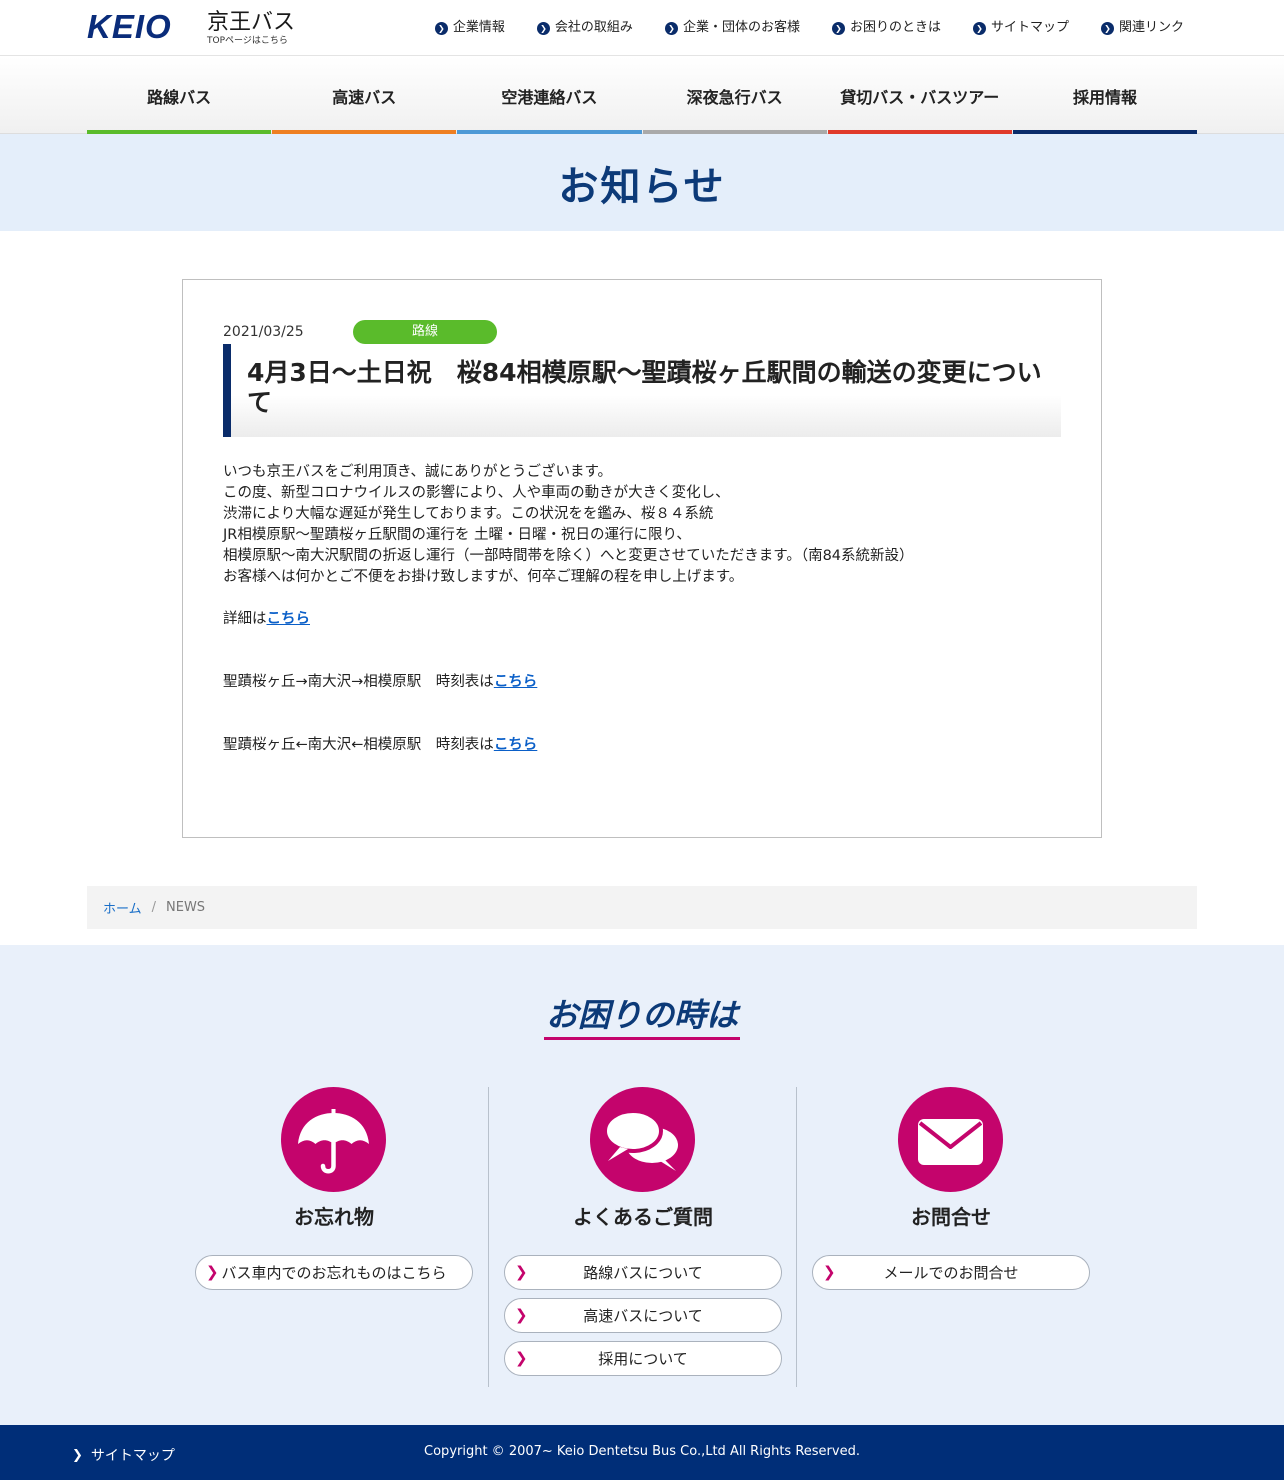  Describe the element at coordinates (186, 907) in the screenshot. I see `breadcrumb-current: NEWS` at that location.